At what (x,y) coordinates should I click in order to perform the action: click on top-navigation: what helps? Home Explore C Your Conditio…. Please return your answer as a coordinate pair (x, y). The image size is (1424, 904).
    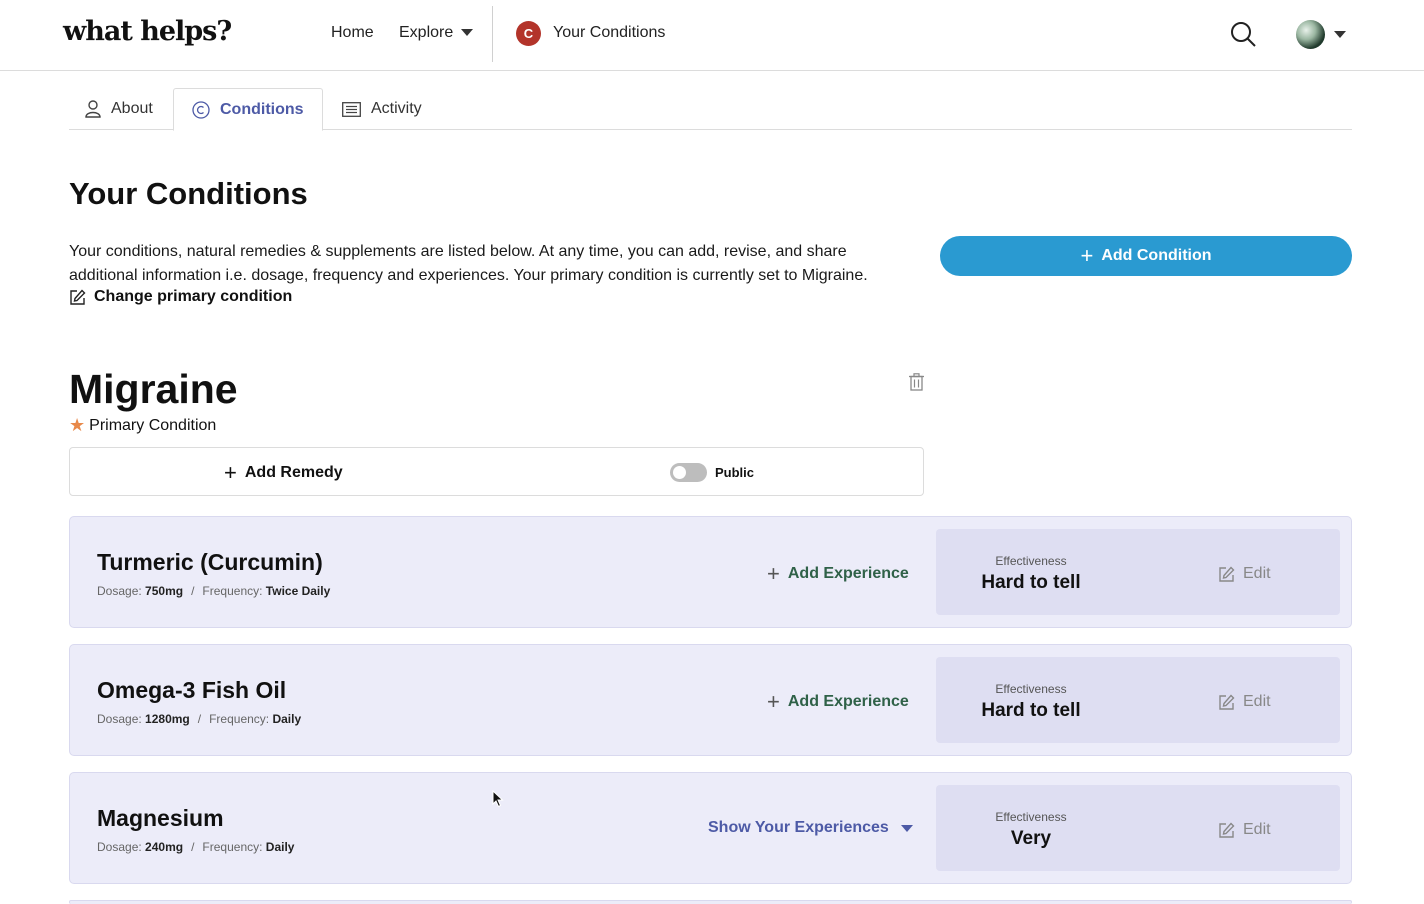
    Looking at the image, I should click on (712, 35).